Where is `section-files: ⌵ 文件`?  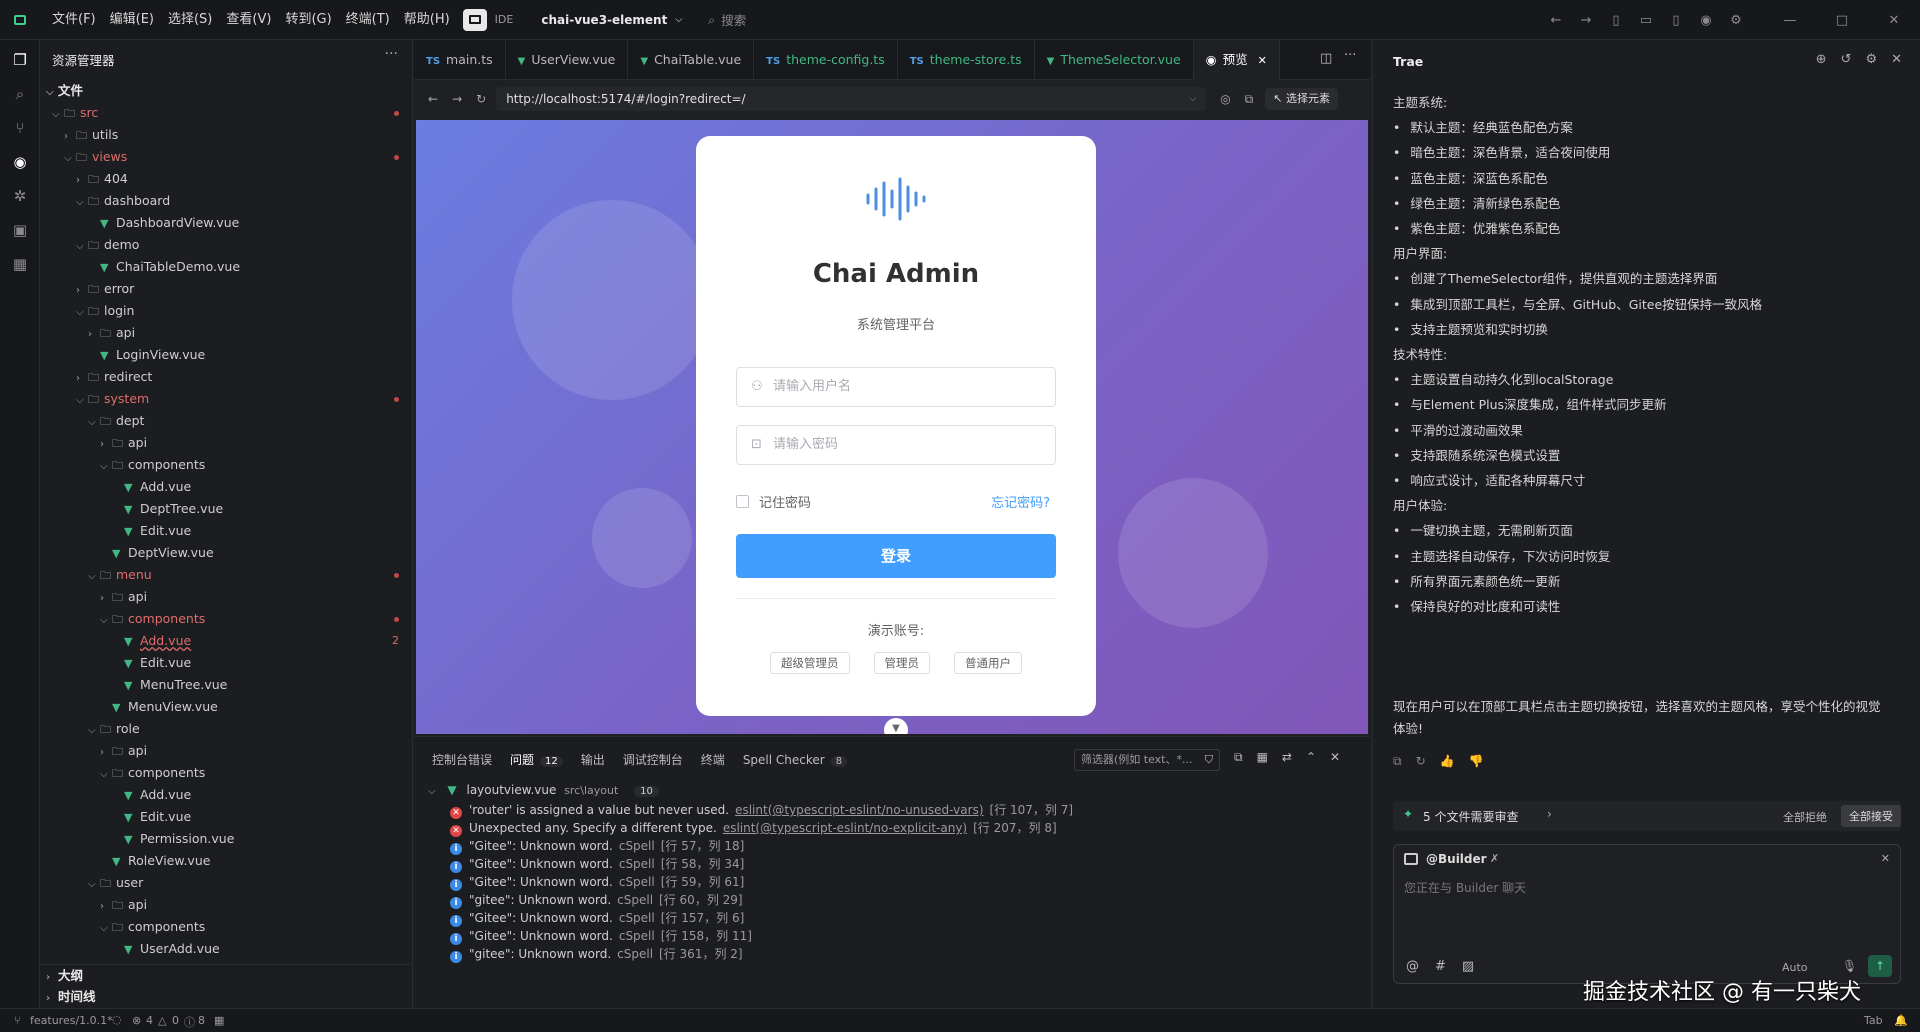 section-files: ⌵ 文件 is located at coordinates (226, 91).